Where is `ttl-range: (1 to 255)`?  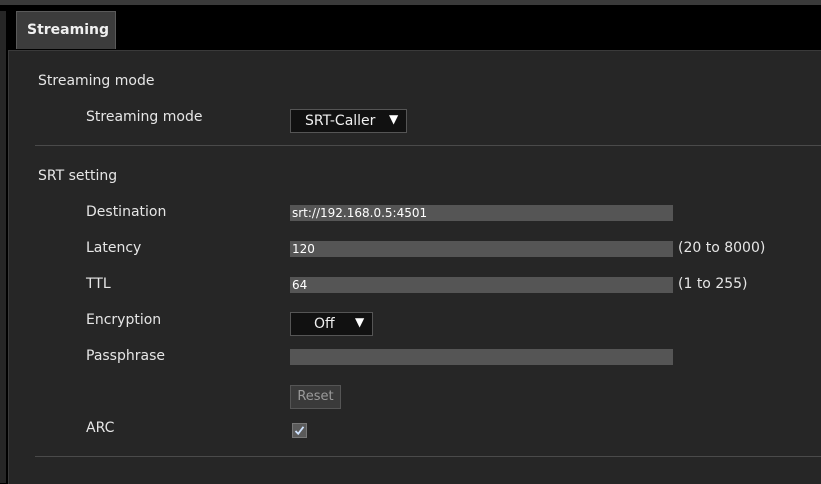 ttl-range: (1 to 255) is located at coordinates (713, 284).